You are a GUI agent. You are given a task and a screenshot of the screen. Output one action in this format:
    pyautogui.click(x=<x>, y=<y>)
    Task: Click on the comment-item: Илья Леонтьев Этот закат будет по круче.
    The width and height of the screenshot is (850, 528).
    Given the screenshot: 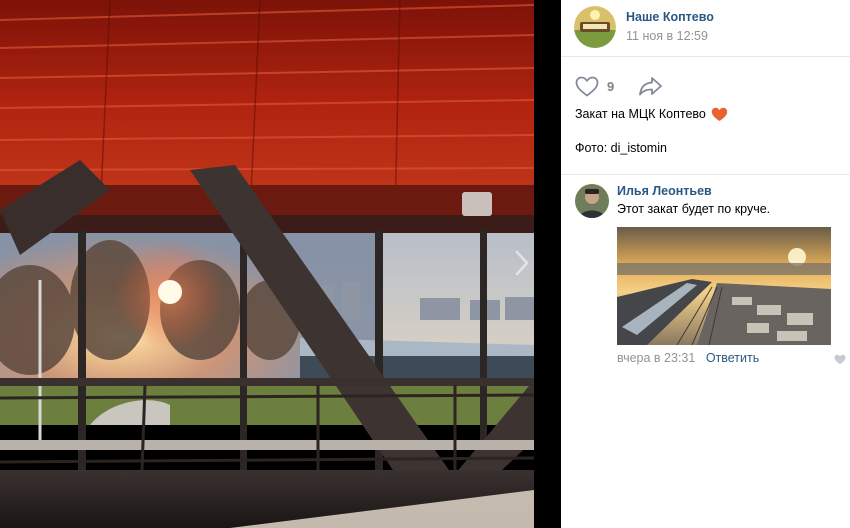 What is the action you would take?
    pyautogui.click(x=711, y=277)
    